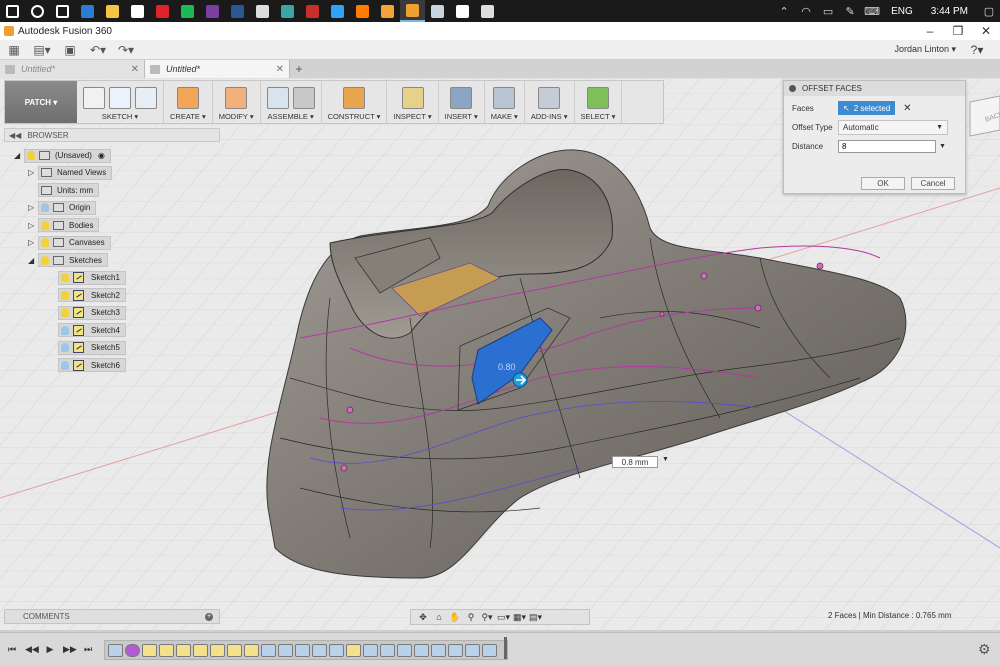 The image size is (1000, 666). What do you see at coordinates (188, 102) in the screenshot?
I see `toolbar-group-create: CREATE ▾` at bounding box center [188, 102].